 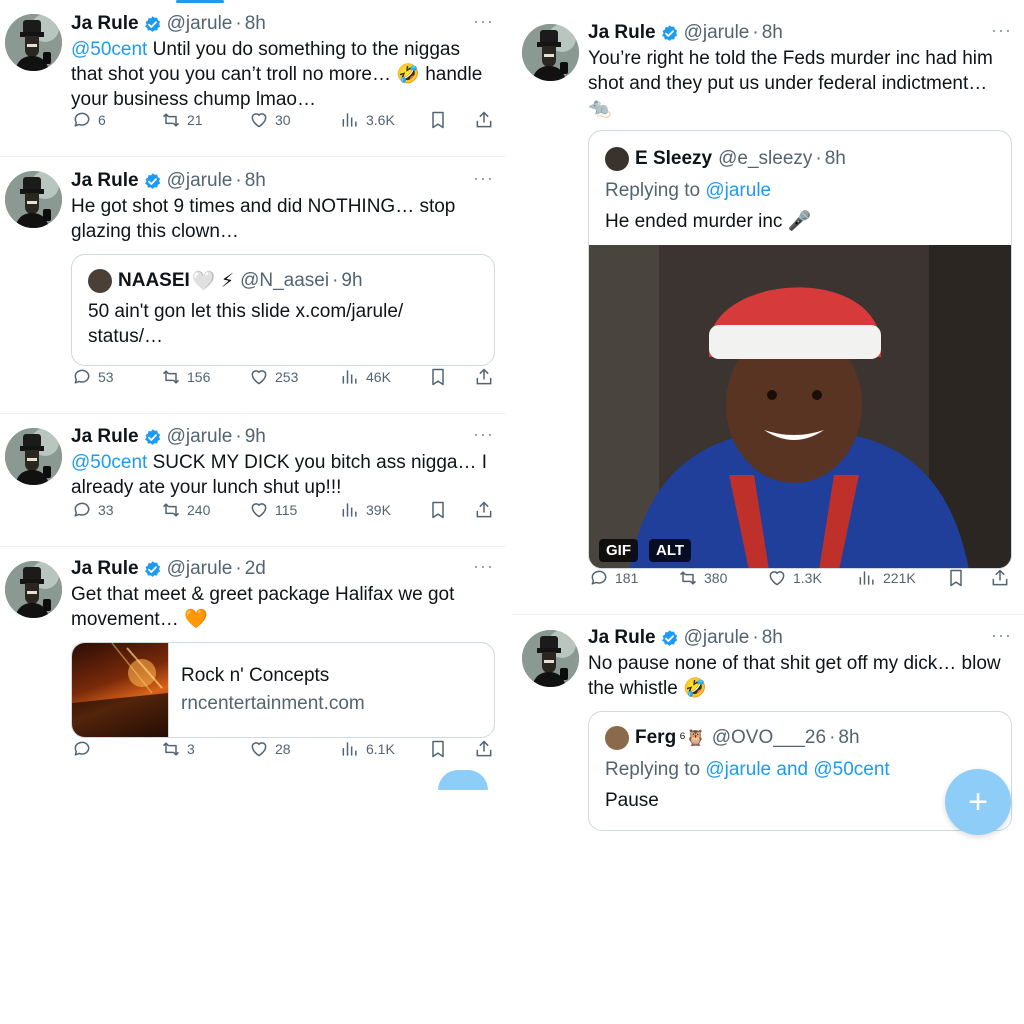 What do you see at coordinates (365, 510) in the screenshot?
I see `views-button: 39K` at bounding box center [365, 510].